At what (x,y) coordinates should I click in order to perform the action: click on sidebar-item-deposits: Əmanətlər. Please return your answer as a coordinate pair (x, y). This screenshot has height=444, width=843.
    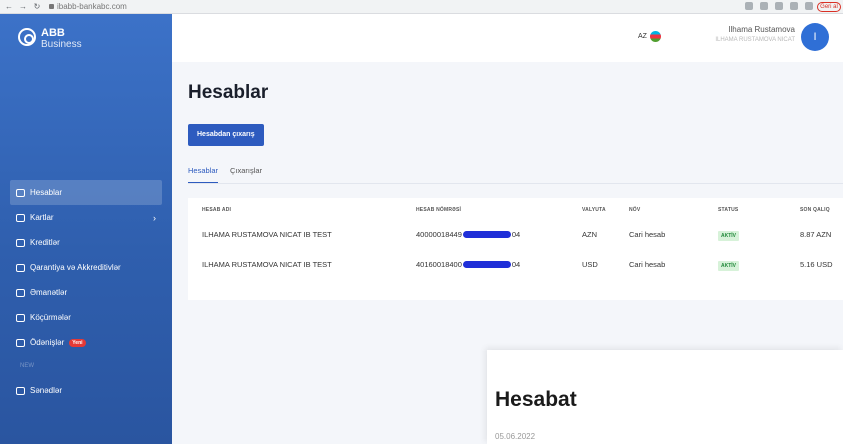
    Looking at the image, I should click on (86, 292).